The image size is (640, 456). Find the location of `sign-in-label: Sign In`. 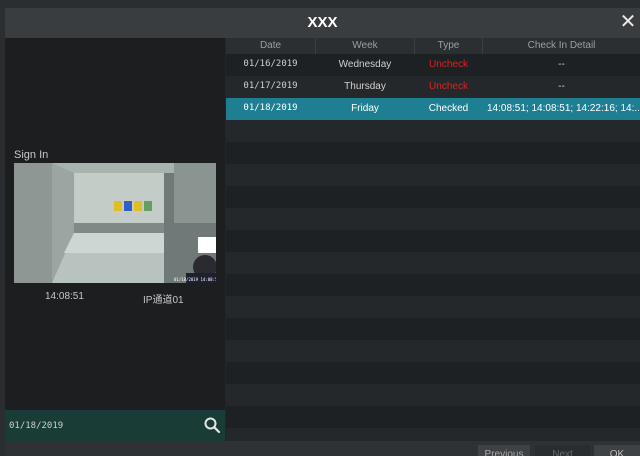

sign-in-label: Sign In is located at coordinates (31, 155).